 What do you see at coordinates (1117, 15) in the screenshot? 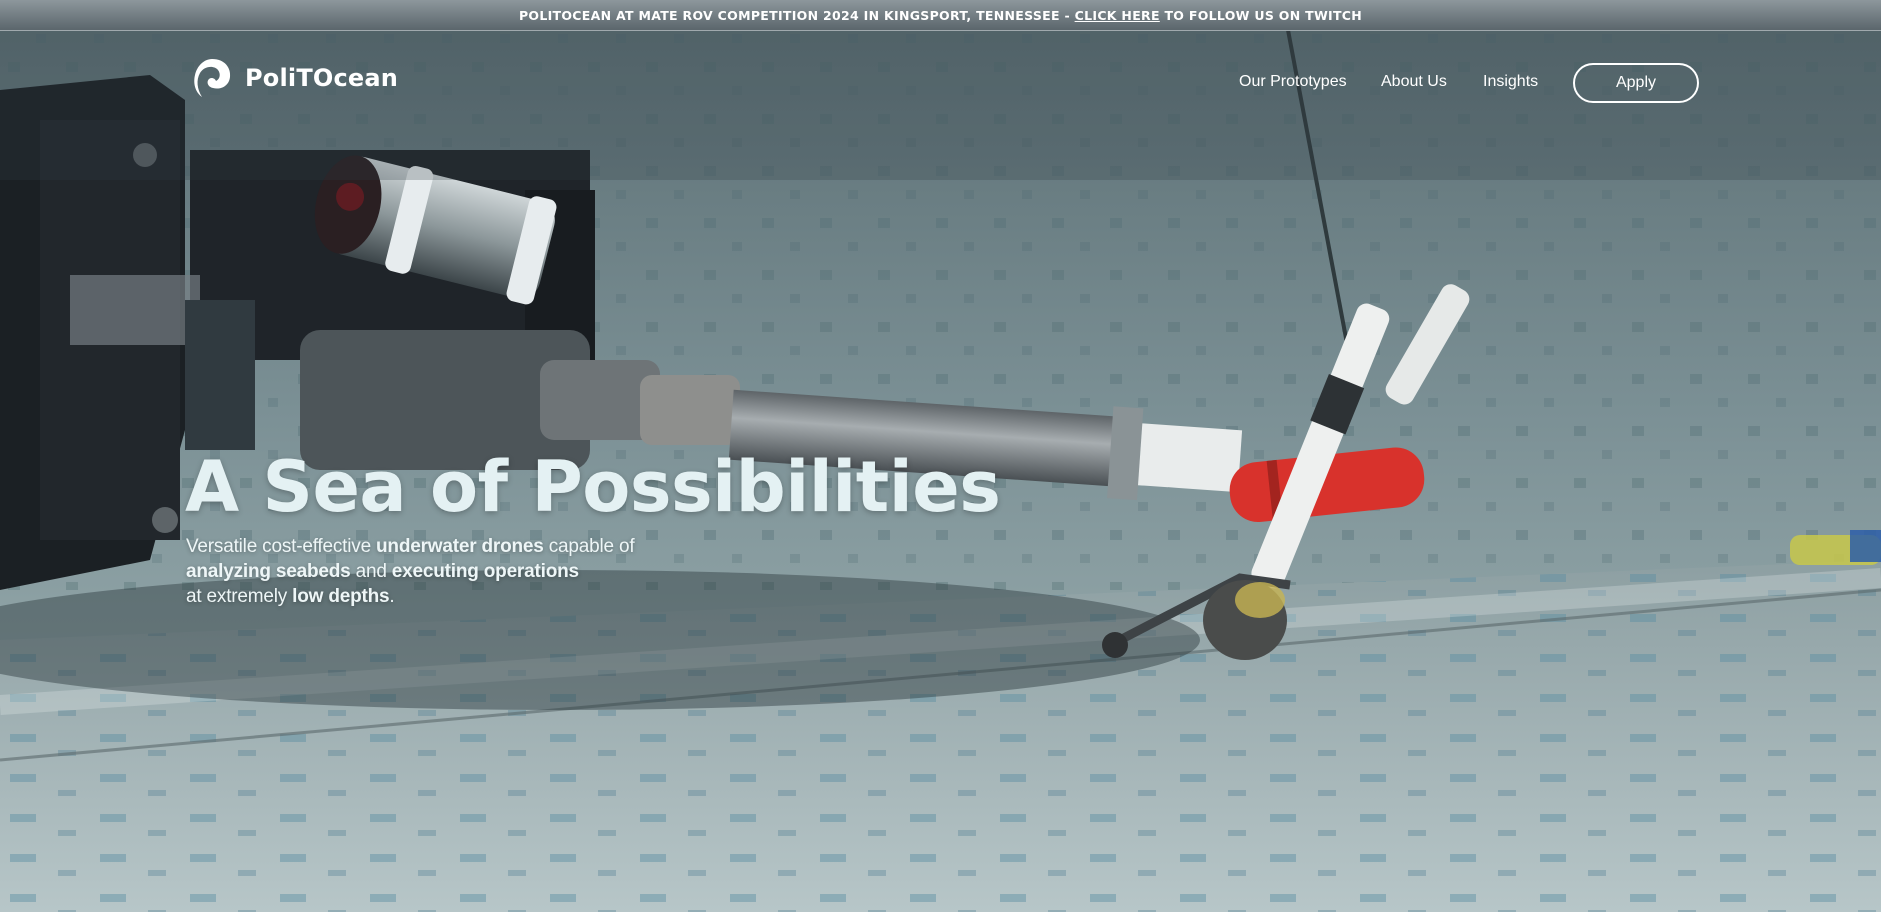
I see `twitch-link: CLICK HERE` at bounding box center [1117, 15].